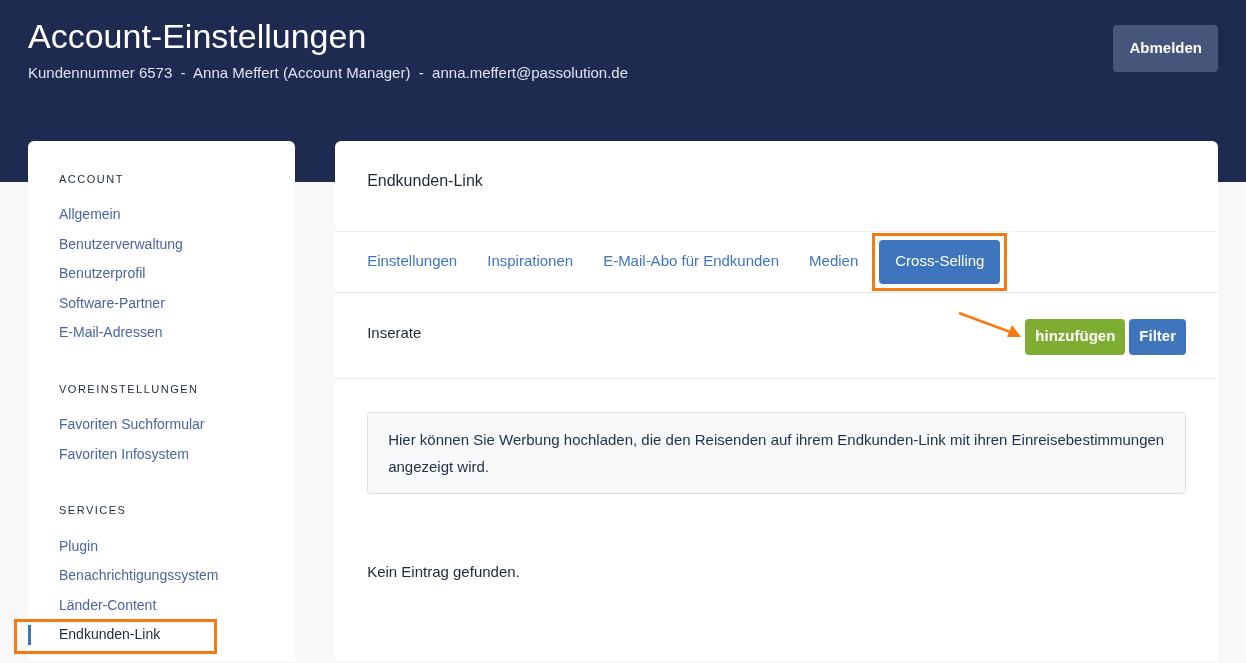 Image resolution: width=1246 pixels, height=663 pixels. I want to click on page-title: Account-Einstellungen, so click(198, 36).